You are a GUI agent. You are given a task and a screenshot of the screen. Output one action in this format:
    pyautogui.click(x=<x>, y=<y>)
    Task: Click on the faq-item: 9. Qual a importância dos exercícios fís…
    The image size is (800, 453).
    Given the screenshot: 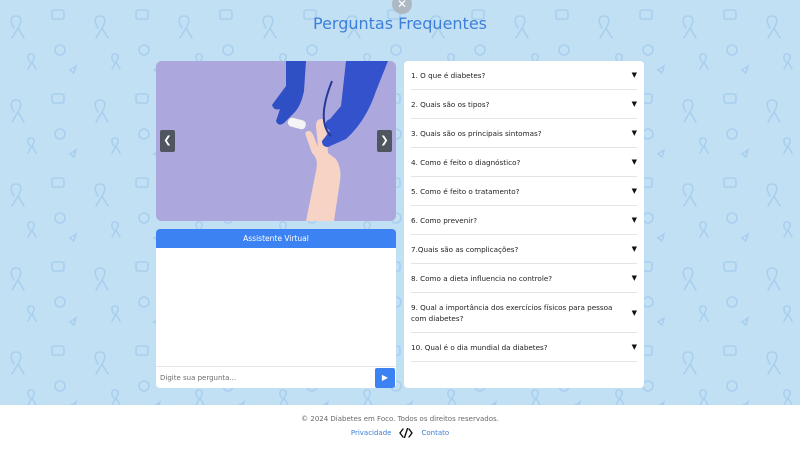 What is the action you would take?
    pyautogui.click(x=524, y=313)
    